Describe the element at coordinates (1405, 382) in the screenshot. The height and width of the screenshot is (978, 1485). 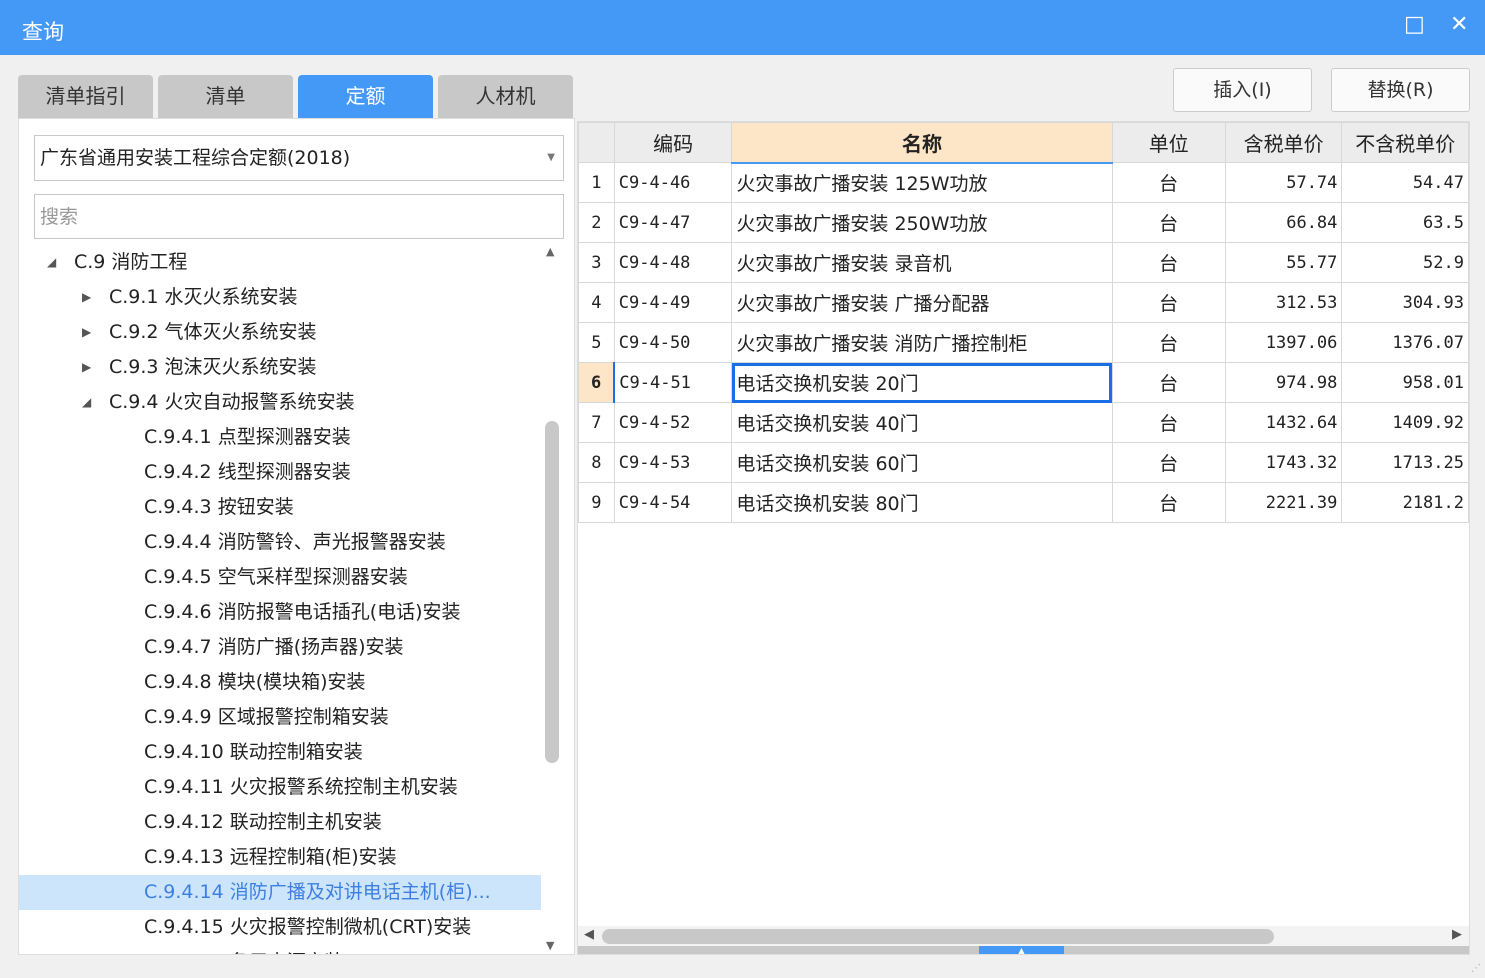
I see `notax-price-cell: 958.01` at that location.